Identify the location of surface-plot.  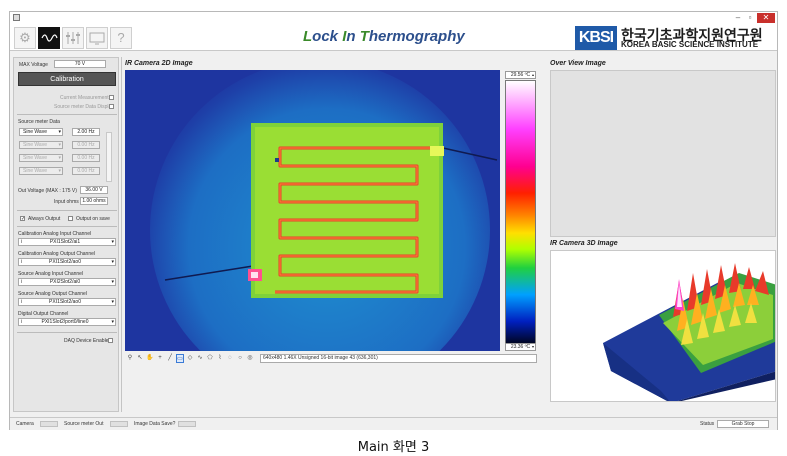
(689, 332).